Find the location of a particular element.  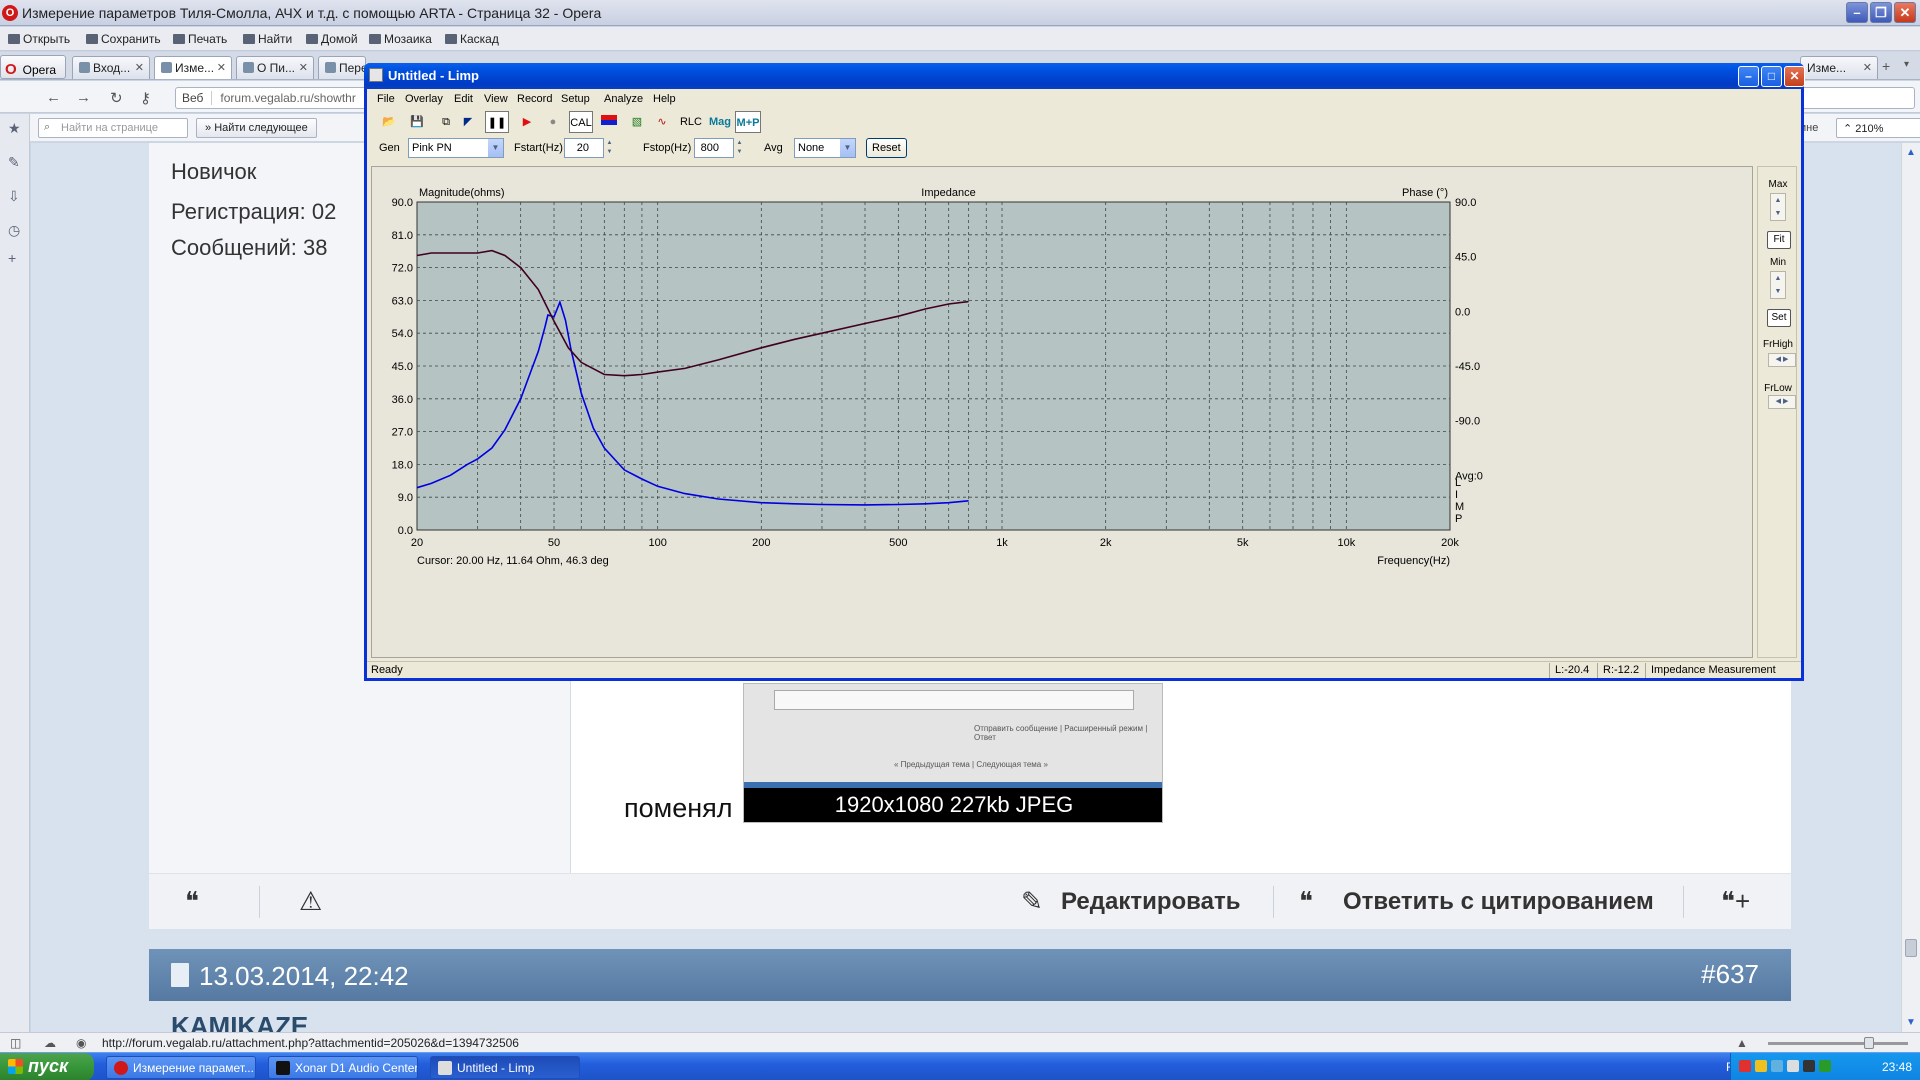

turbo-icon: ☁ is located at coordinates (50, 1043).